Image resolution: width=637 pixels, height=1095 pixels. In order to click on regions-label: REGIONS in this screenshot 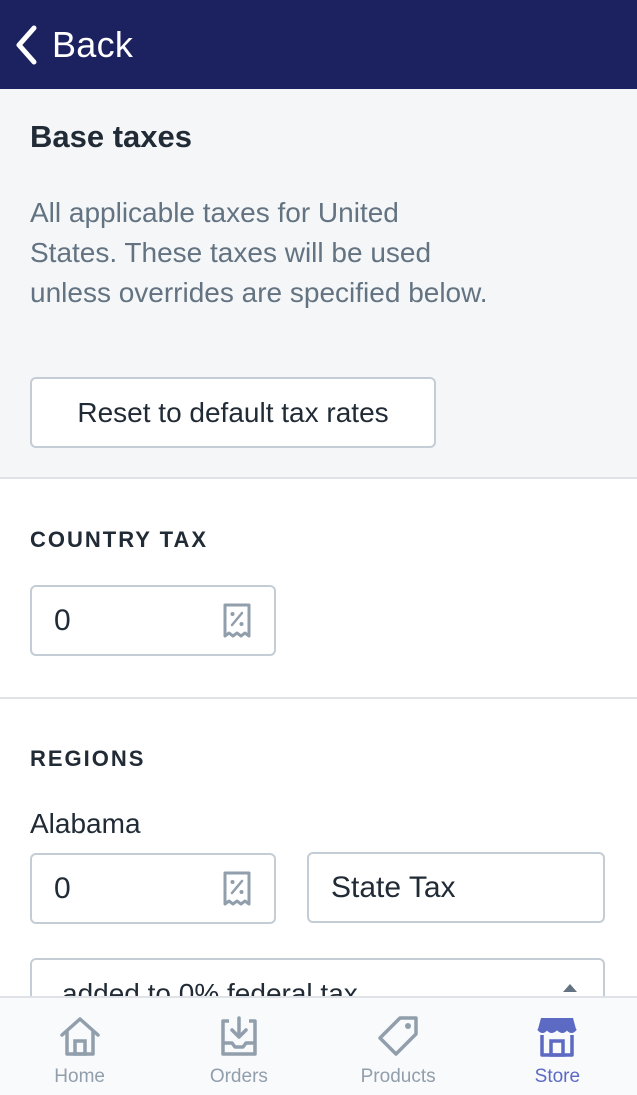, I will do `click(88, 758)`.